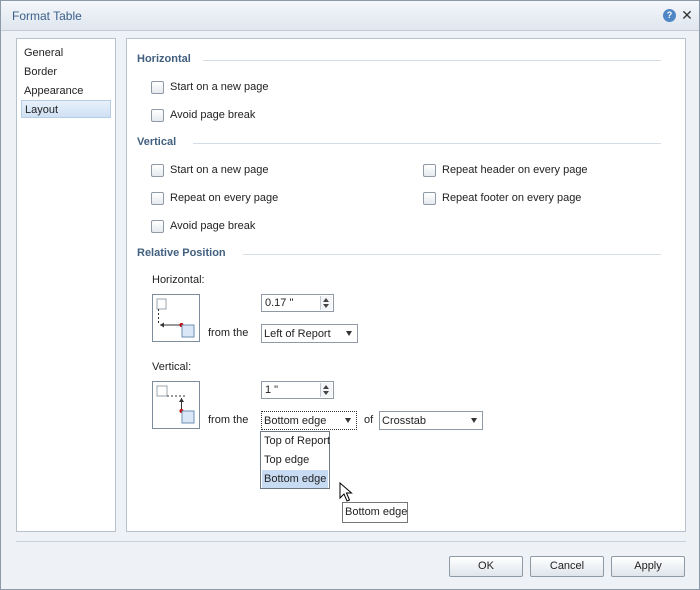 The height and width of the screenshot is (590, 700). I want to click on h-start-new-page-checkbox: Start on a new page, so click(231, 88).